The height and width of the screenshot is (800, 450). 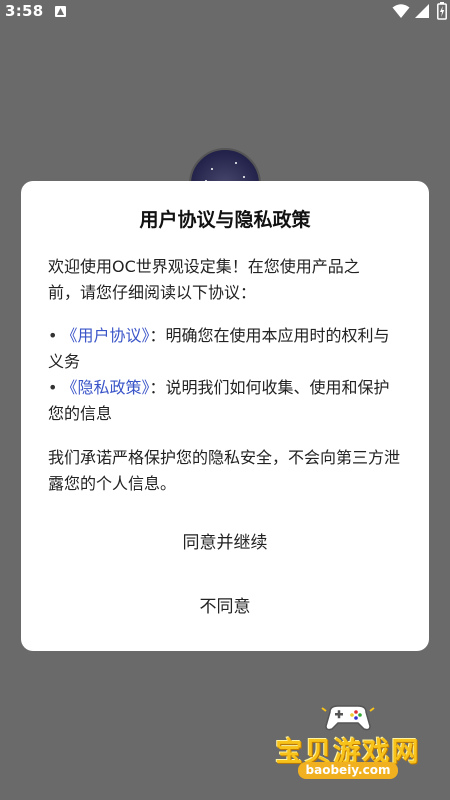 I want to click on signal-icon, so click(x=421, y=13).